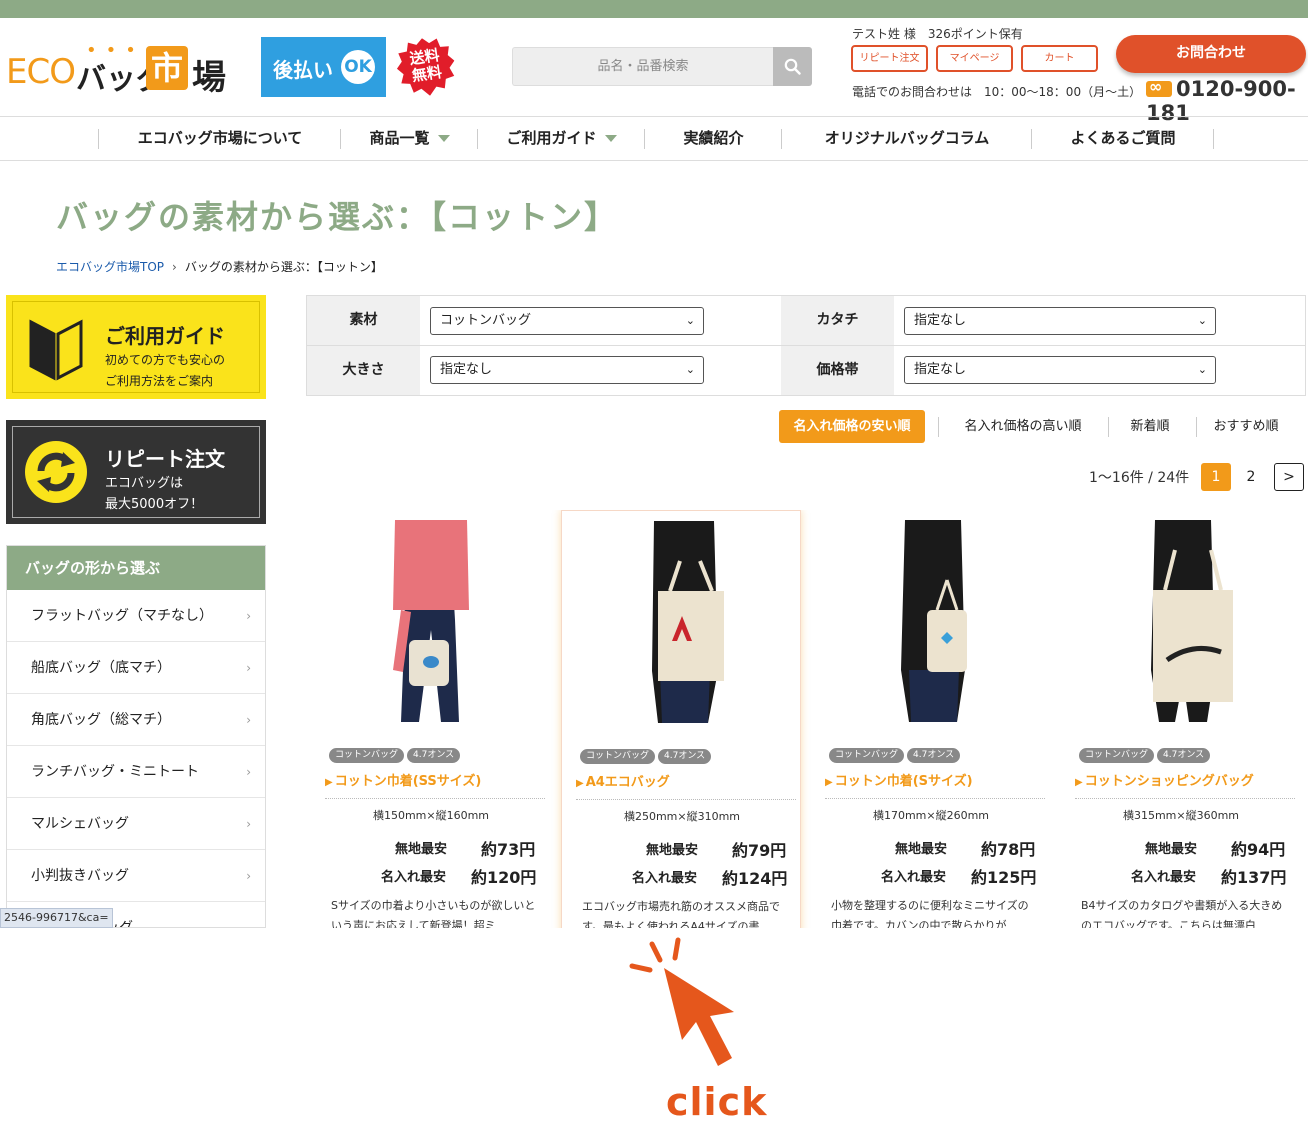  I want to click on breadcrumb-current: バッグの素材から選ぶ：【コットン】, so click(283, 267).